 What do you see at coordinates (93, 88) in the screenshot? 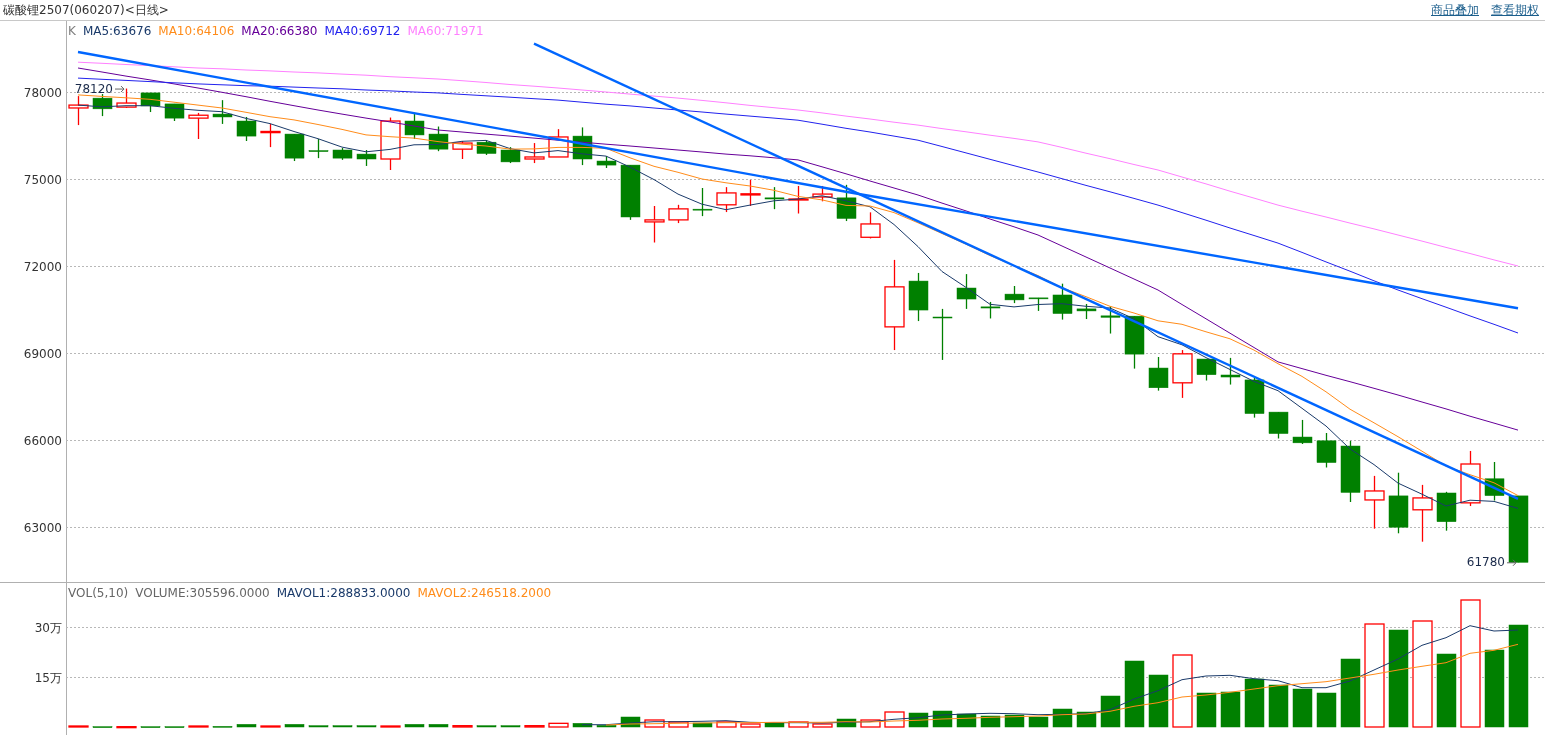
I see `price-label: 78120` at bounding box center [93, 88].